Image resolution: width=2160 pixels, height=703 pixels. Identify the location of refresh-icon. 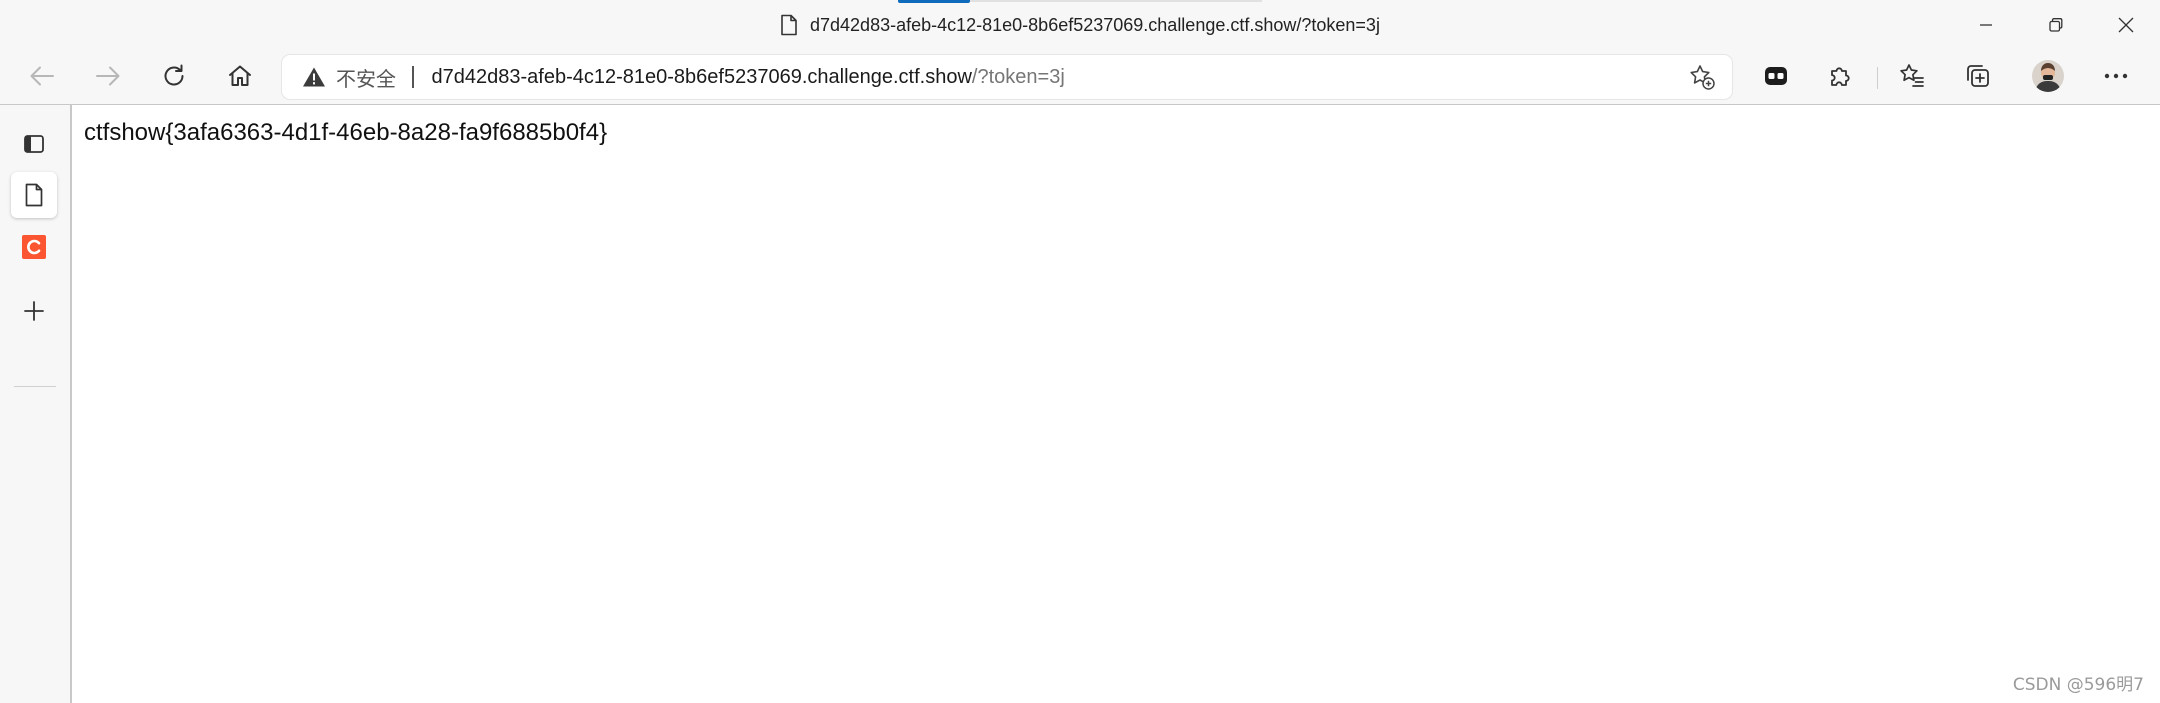
(174, 76).